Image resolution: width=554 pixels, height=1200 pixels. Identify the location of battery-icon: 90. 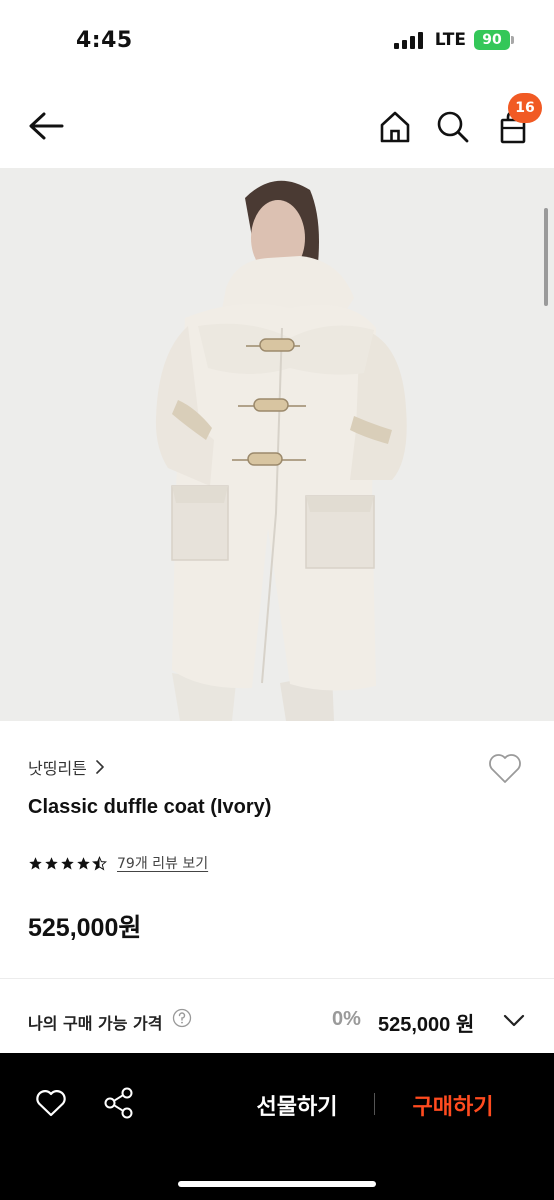
(494, 40).